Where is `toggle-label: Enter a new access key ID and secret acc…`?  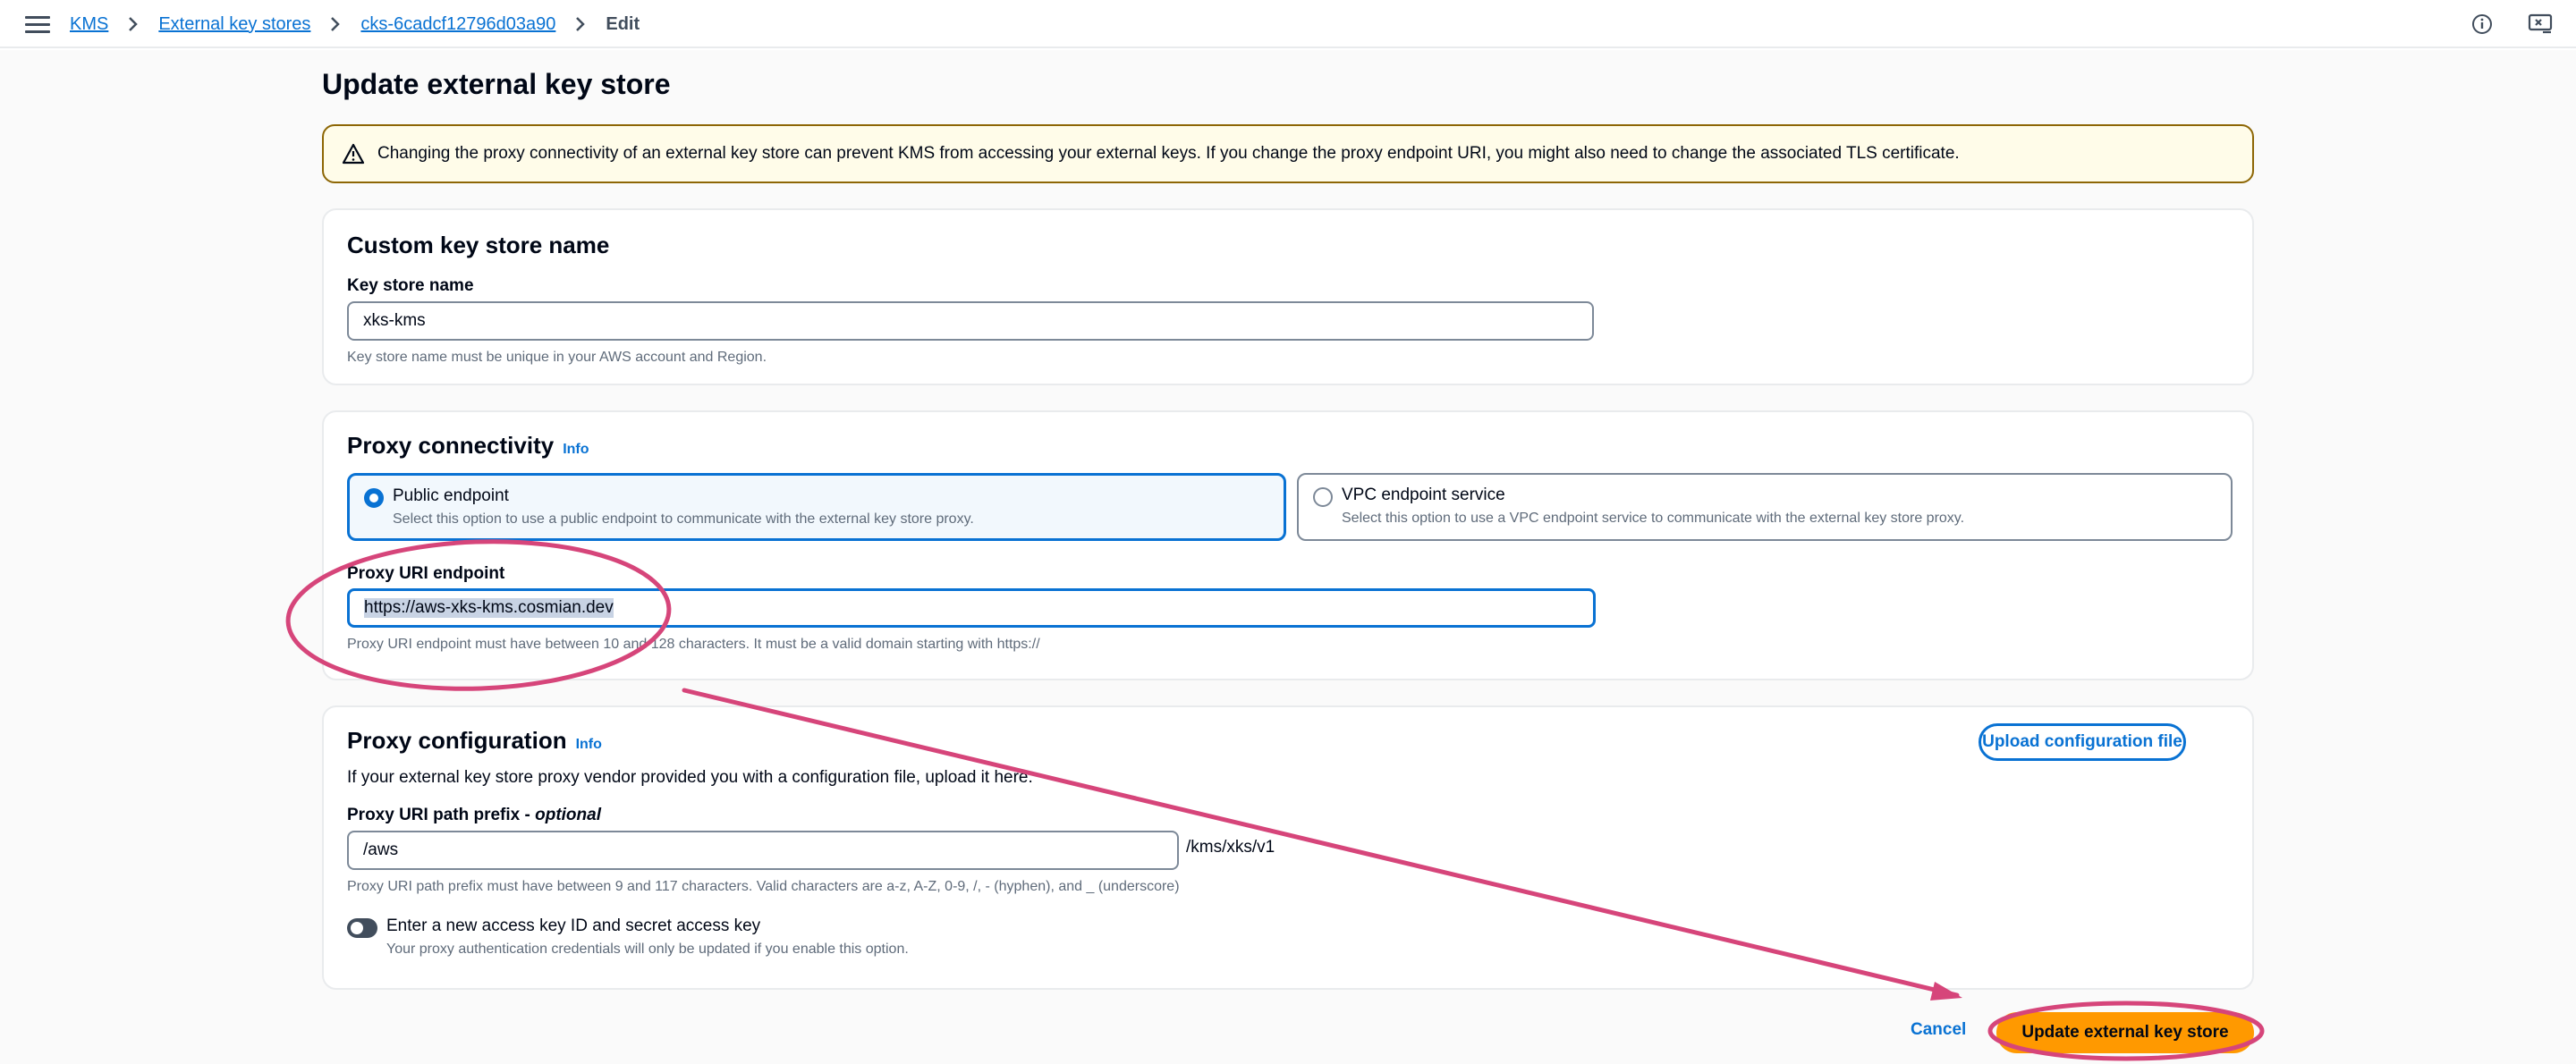 toggle-label: Enter a new access key ID and secret acc… is located at coordinates (573, 925).